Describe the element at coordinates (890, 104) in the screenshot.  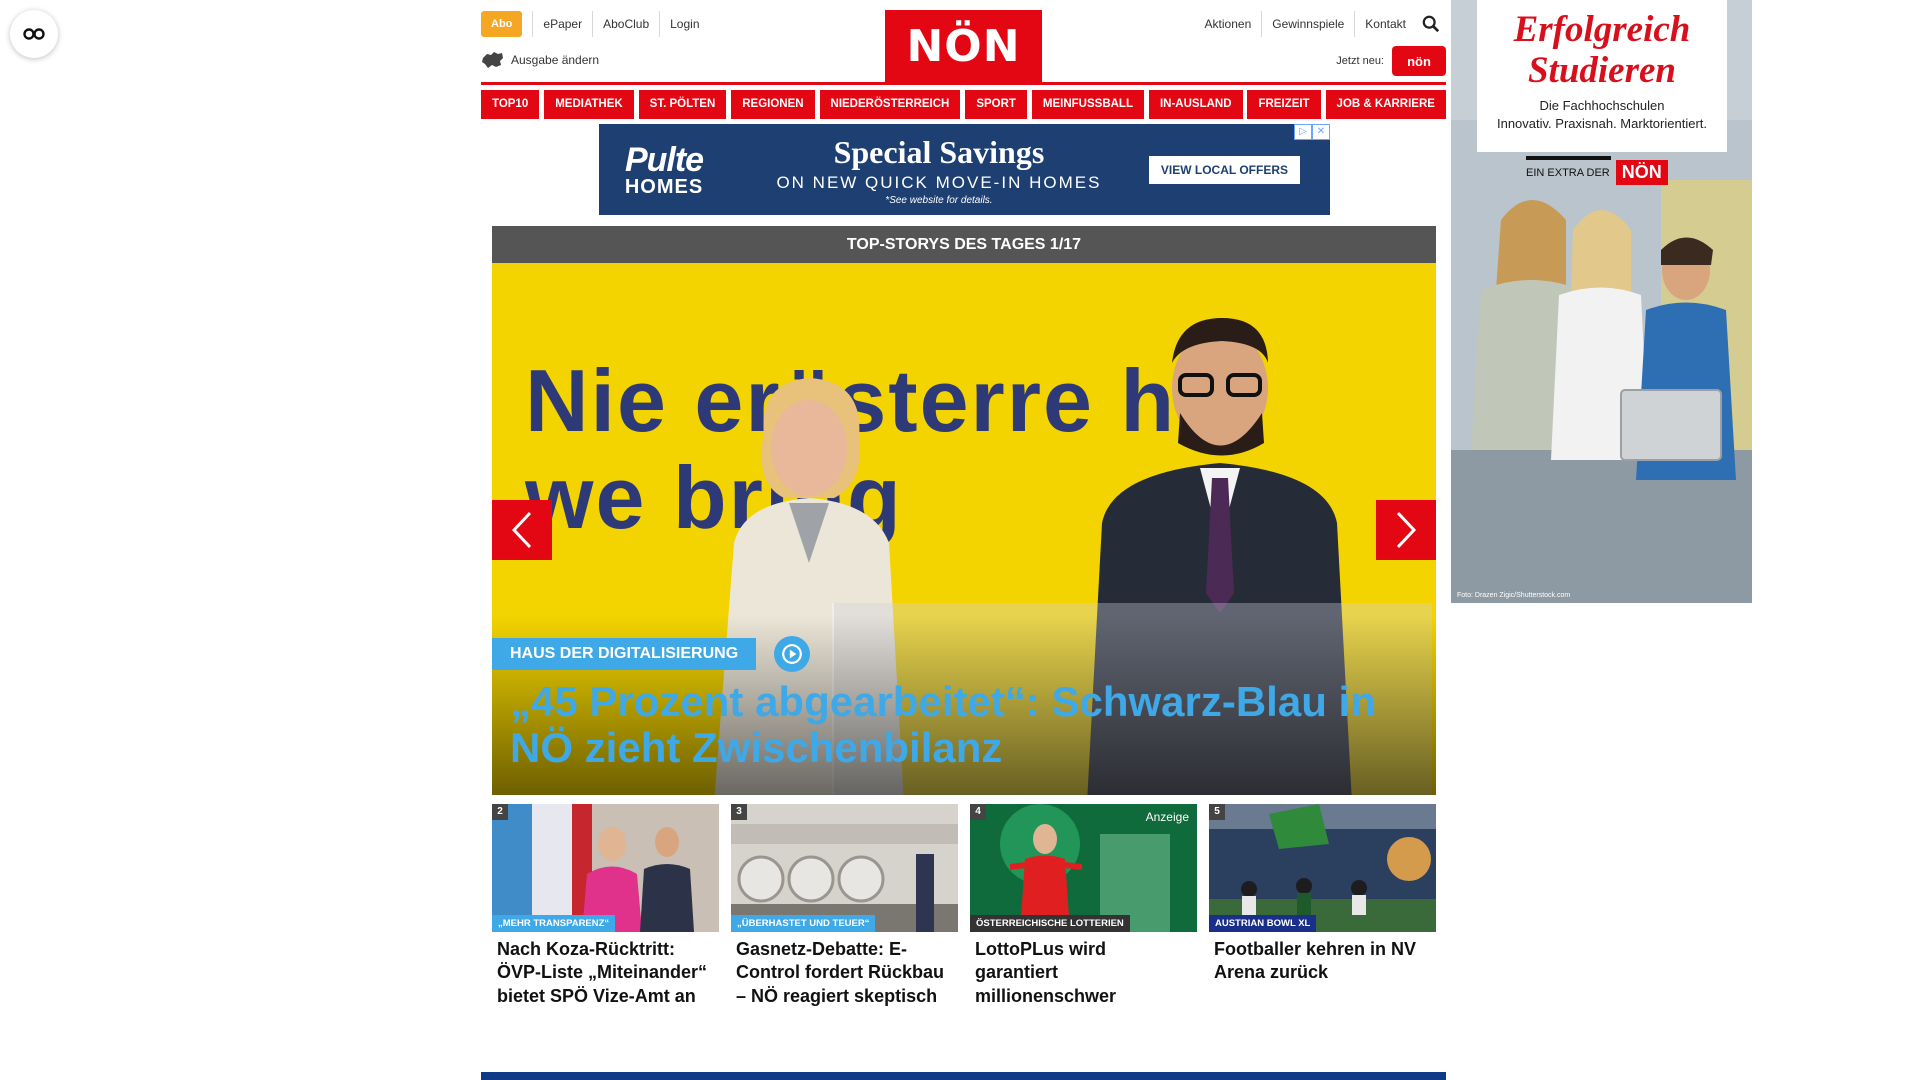
I see `nav-item-niederoesterreich: NIEDERÖSTERREICH` at that location.